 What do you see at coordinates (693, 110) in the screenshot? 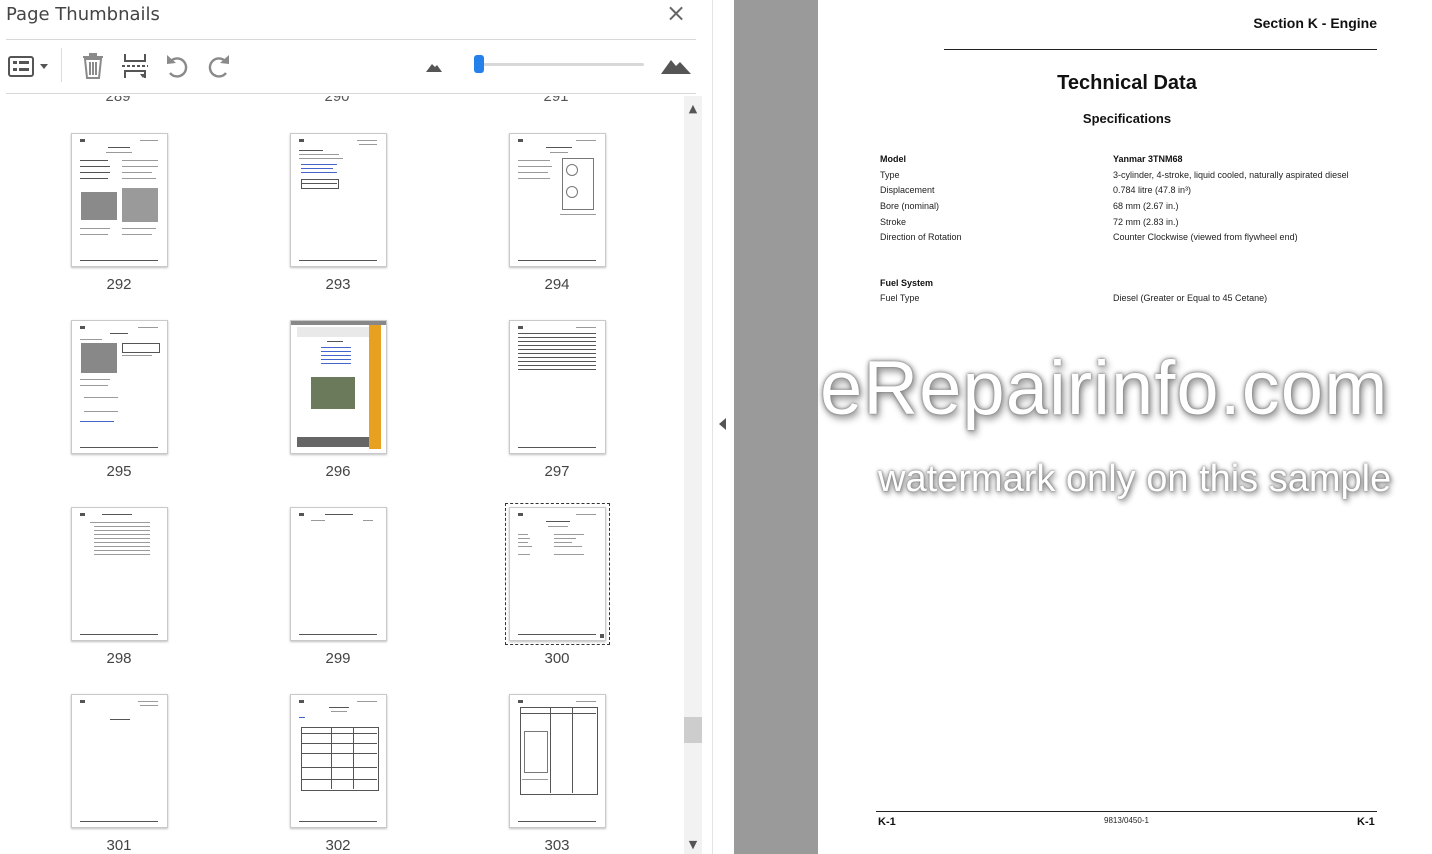
I see `scroll-up-arrow-icon: ▲` at bounding box center [693, 110].